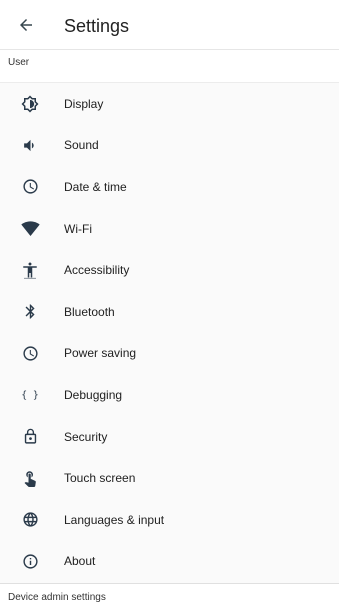  I want to click on brightness-icon, so click(30, 104).